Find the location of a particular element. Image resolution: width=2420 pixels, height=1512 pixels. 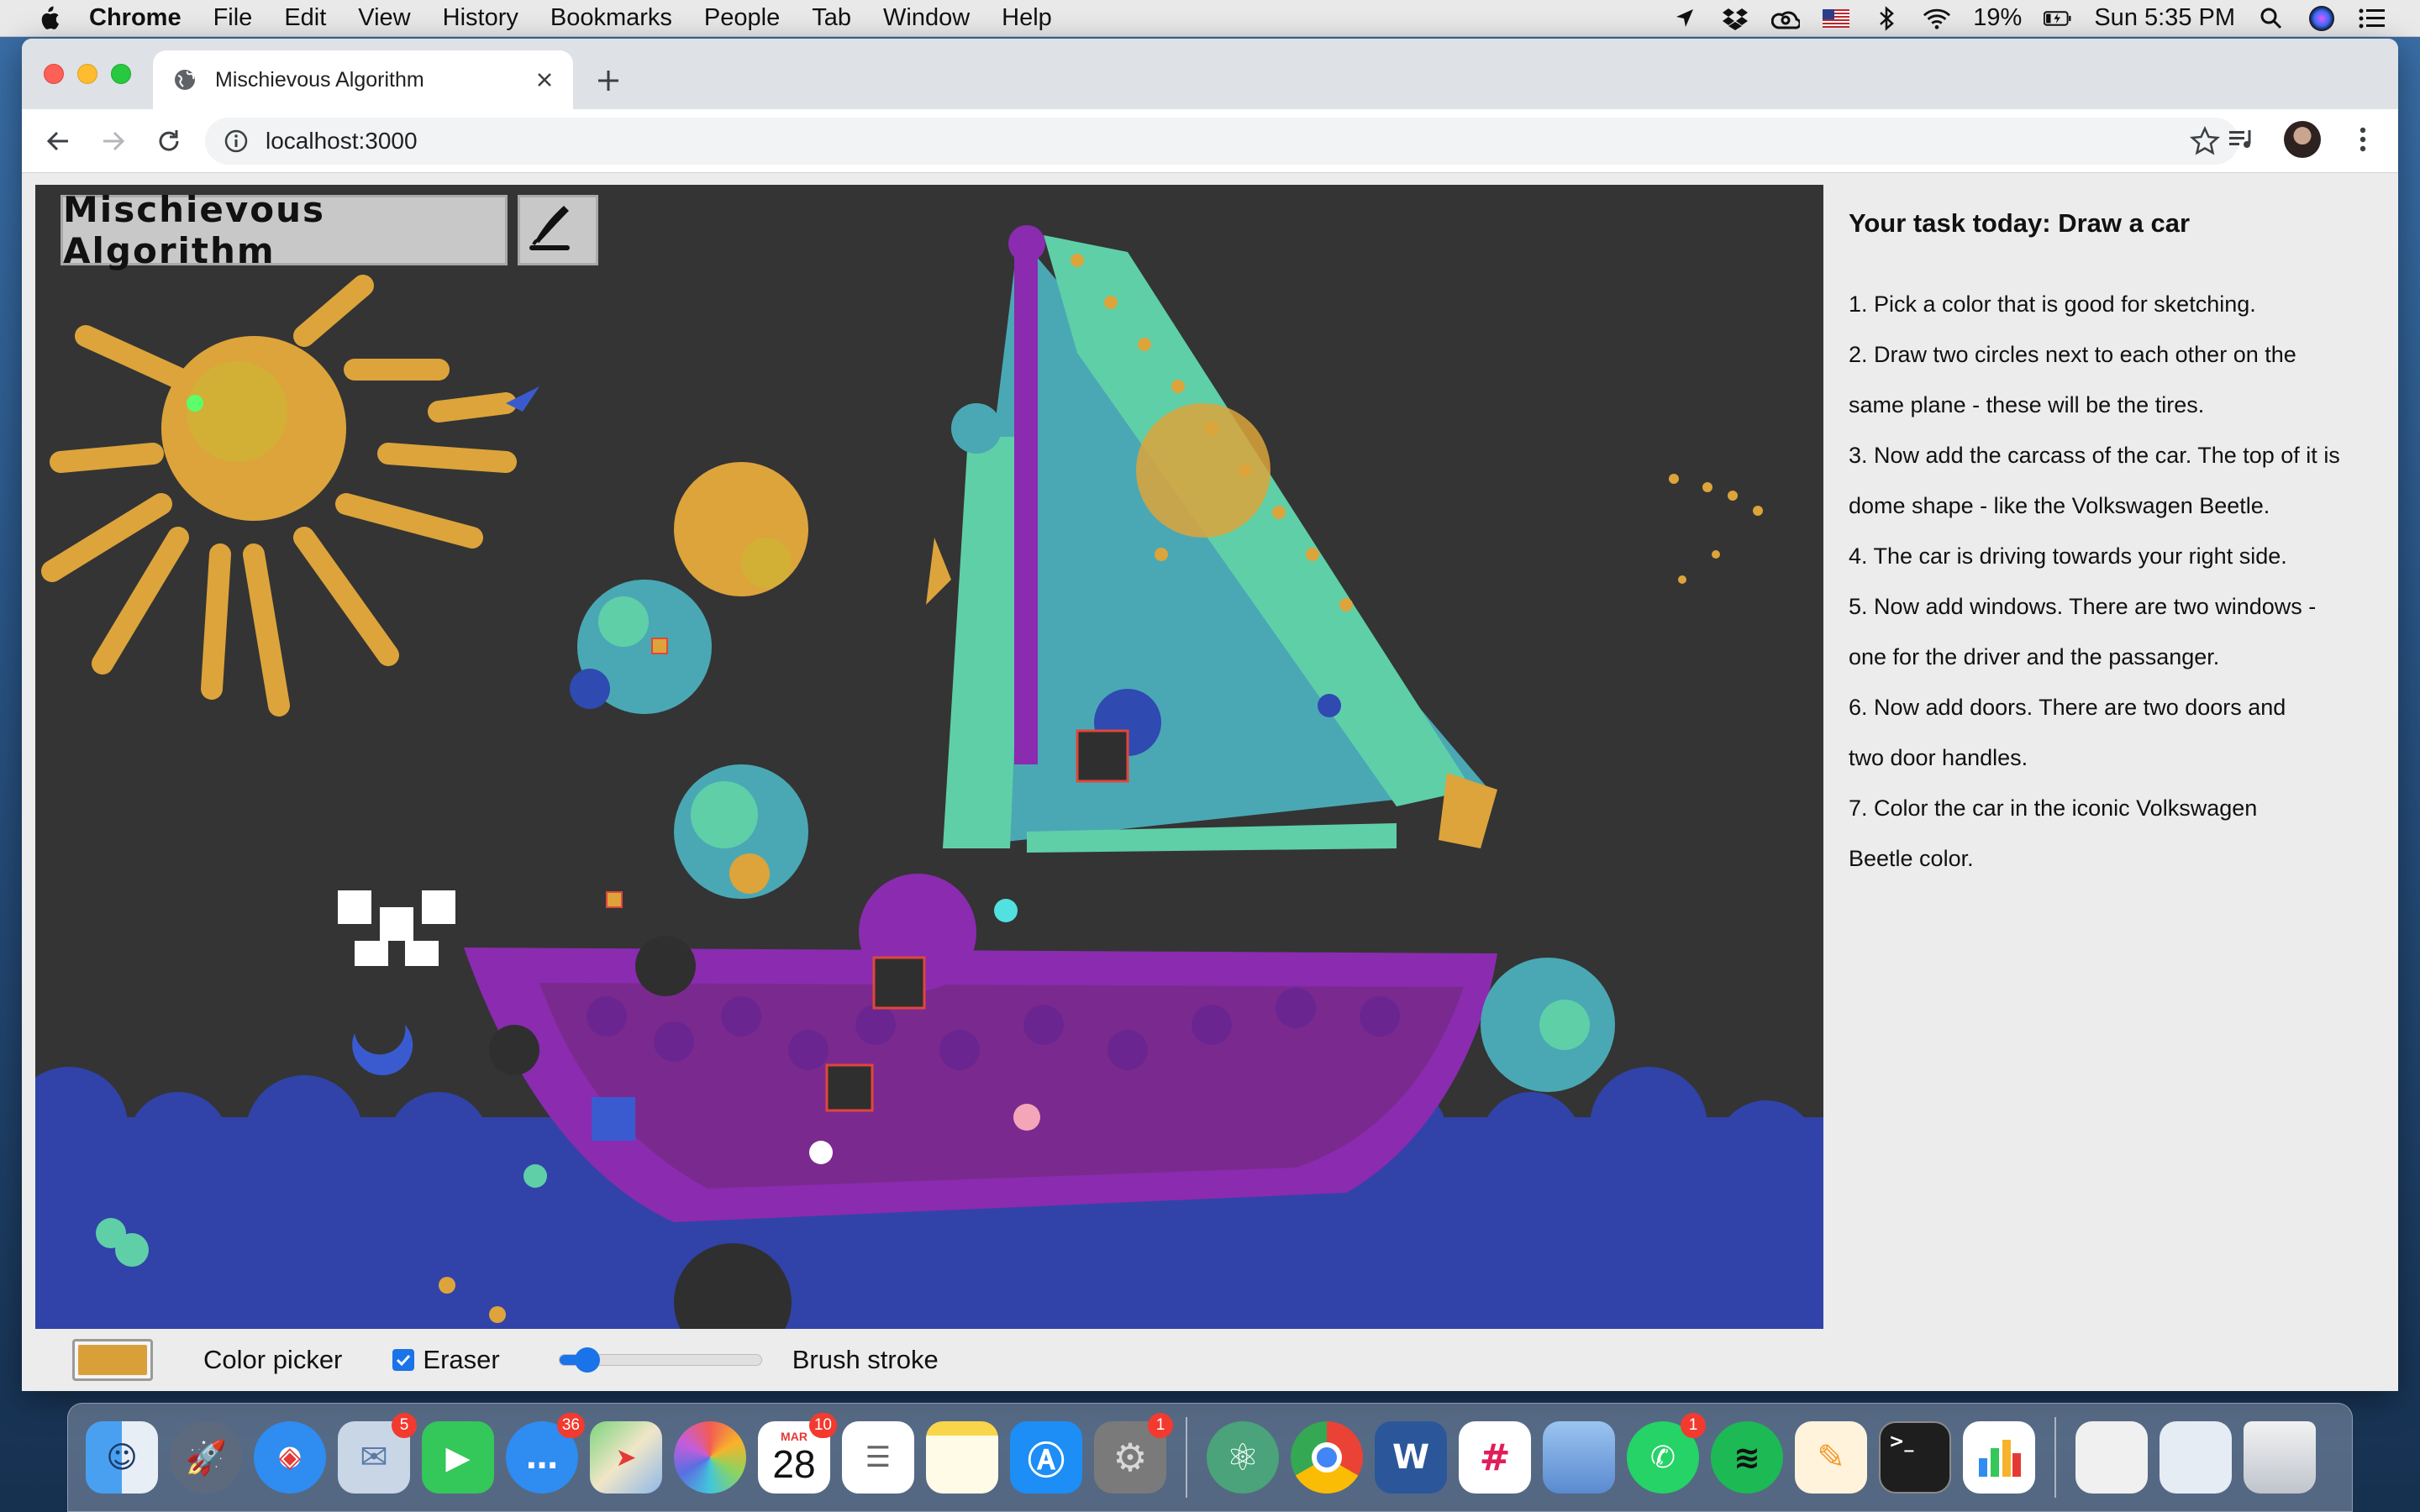

menu-bookmarks: Bookmarks is located at coordinates (611, 18).